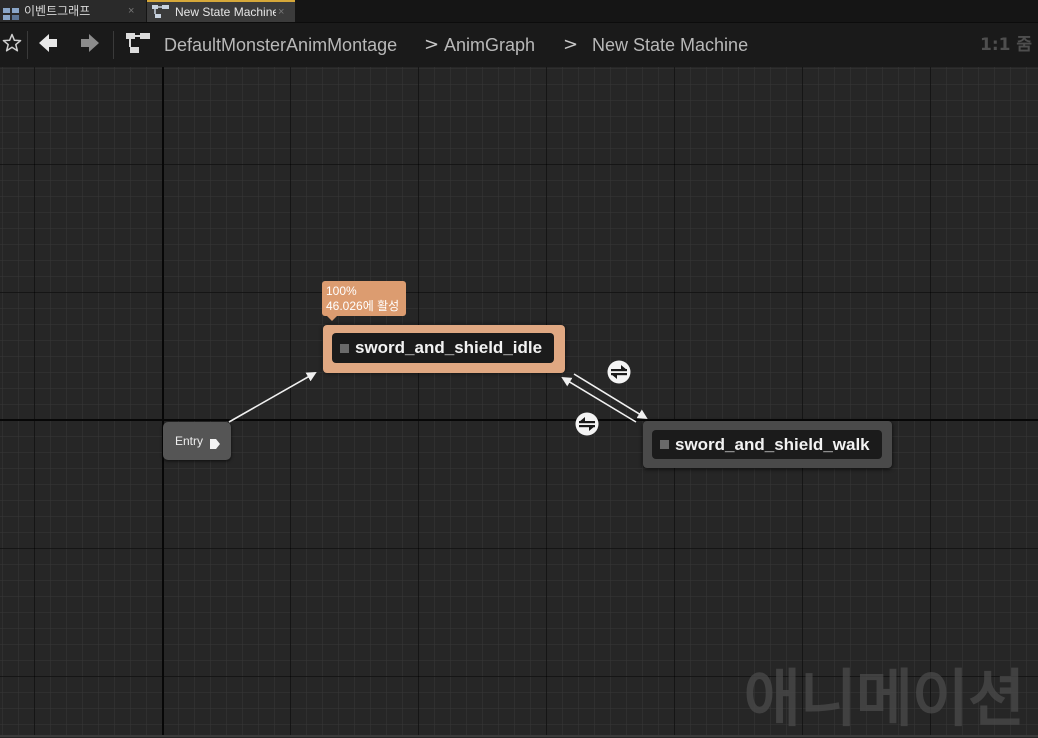 Image resolution: width=1038 pixels, height=738 pixels. I want to click on state-machine-icon, so click(138, 45).